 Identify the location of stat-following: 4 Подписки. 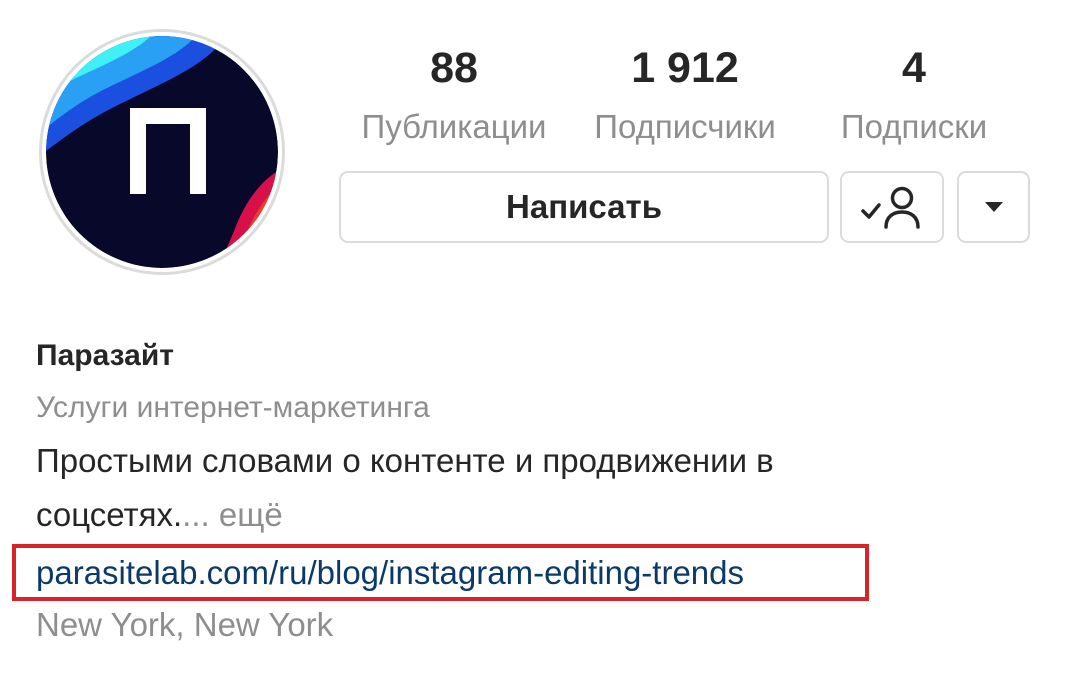
(914, 95).